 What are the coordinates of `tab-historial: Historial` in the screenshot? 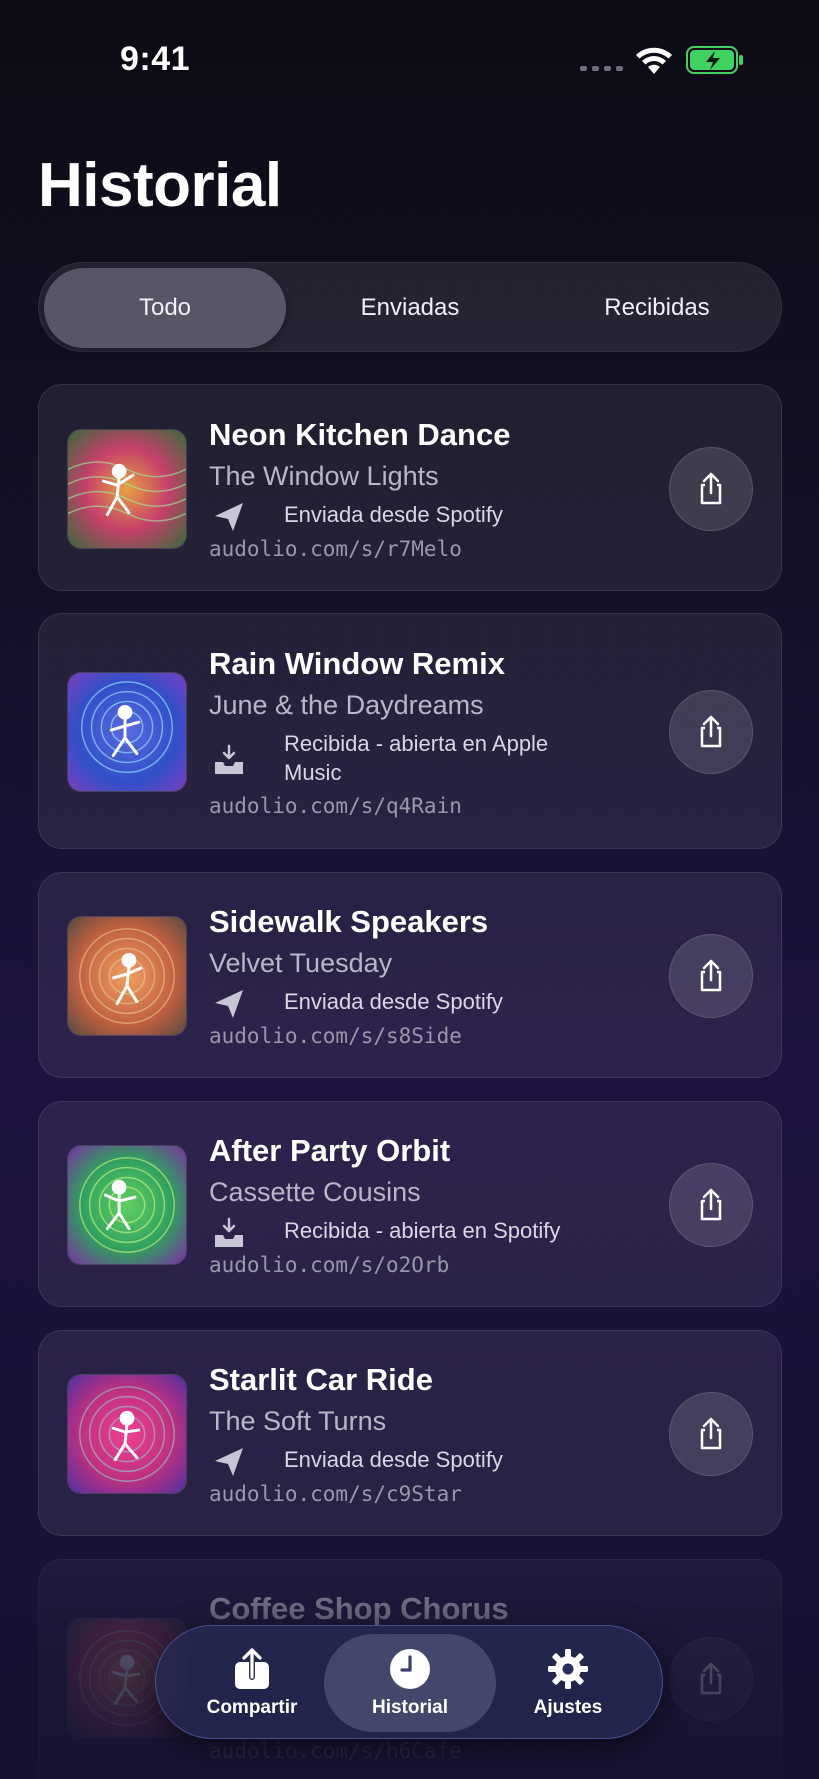 It's located at (410, 1683).